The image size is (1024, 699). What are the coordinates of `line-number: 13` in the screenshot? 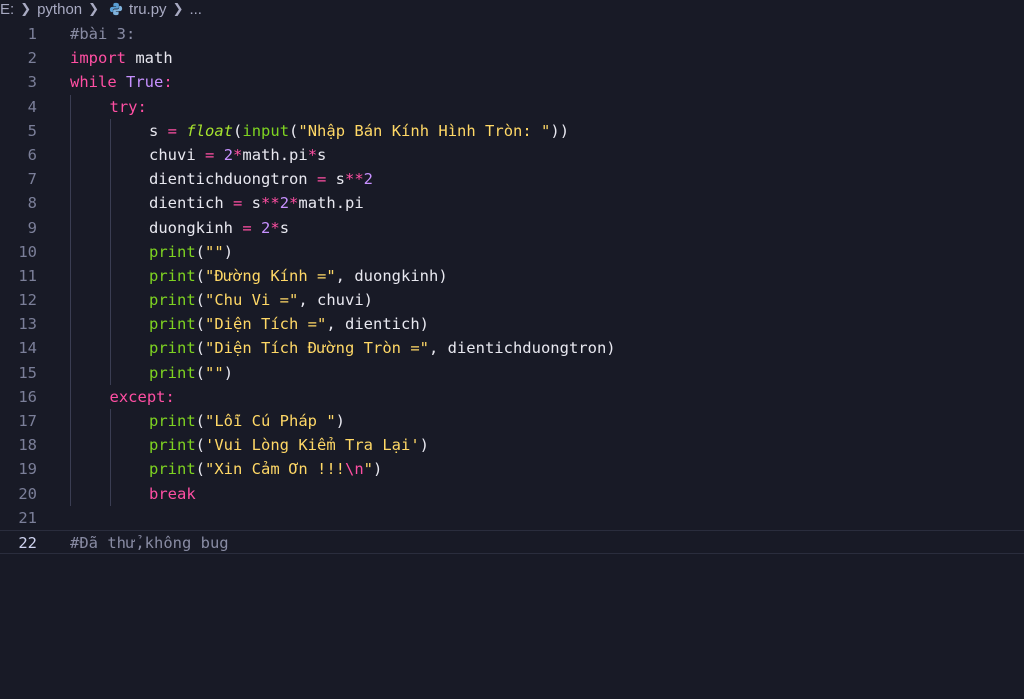 It's located at (27, 324).